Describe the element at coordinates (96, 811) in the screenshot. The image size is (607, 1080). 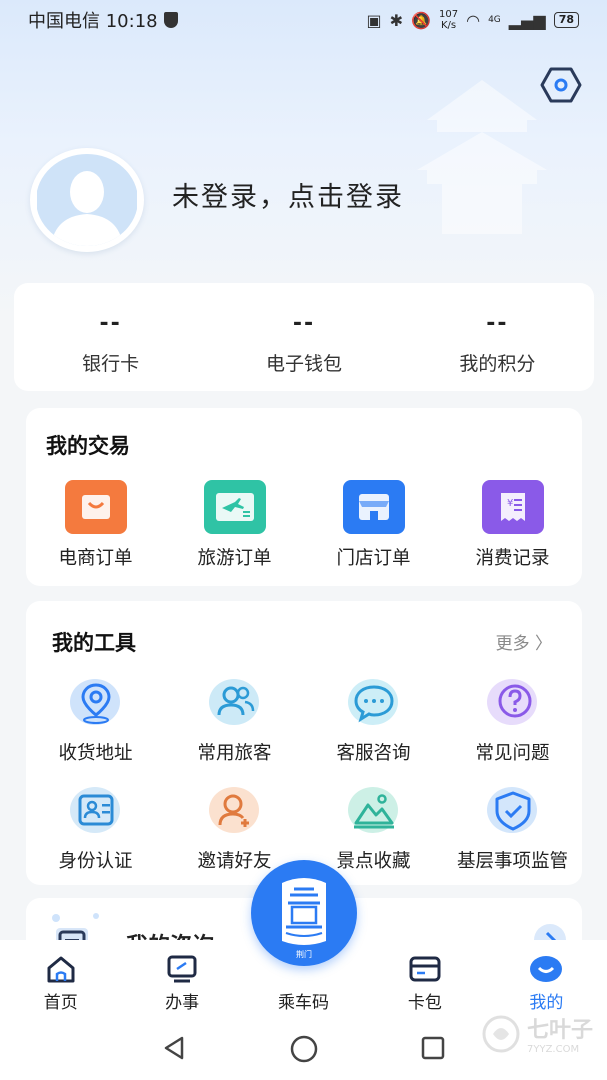
I see `id-card-icon` at that location.